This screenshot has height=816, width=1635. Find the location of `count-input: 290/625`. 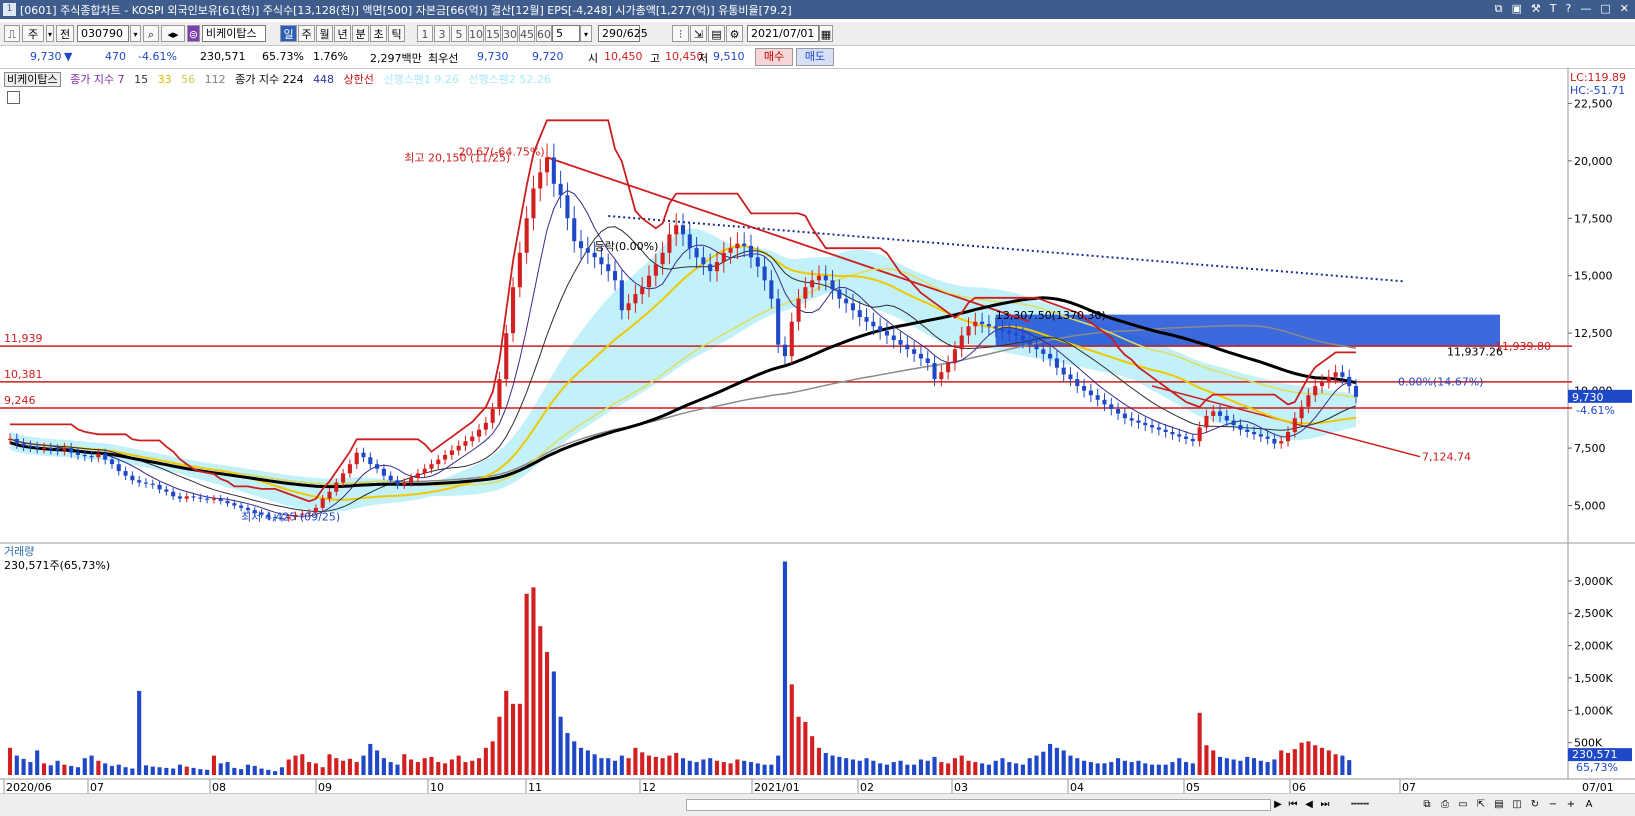

count-input: 290/625 is located at coordinates (623, 33).